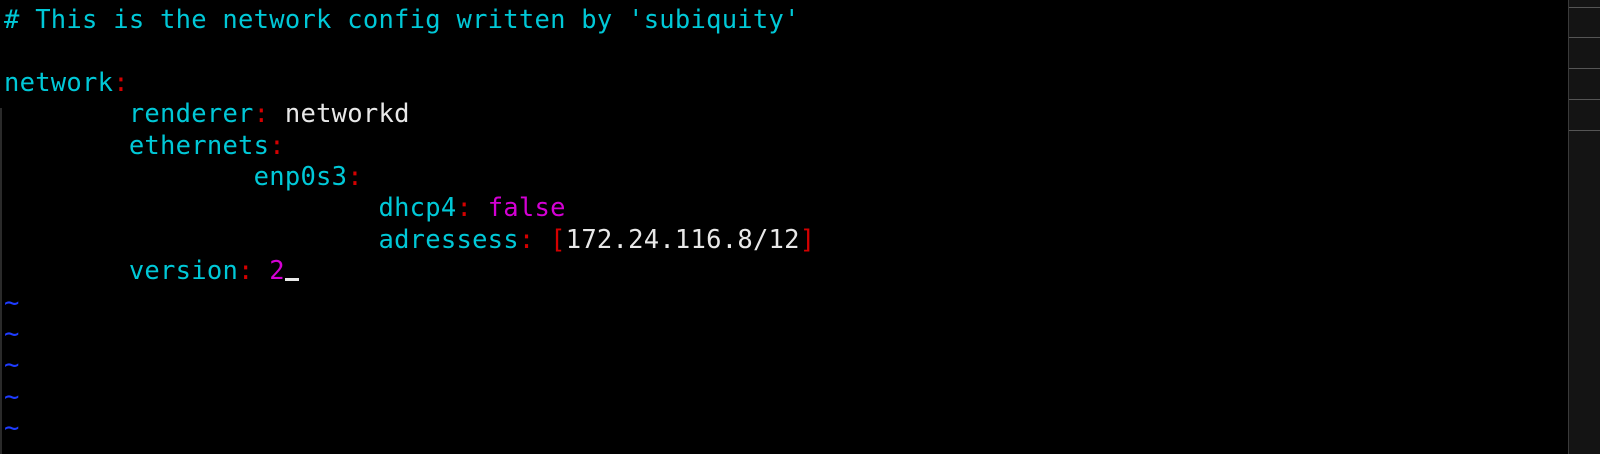  What do you see at coordinates (191, 114) in the screenshot?
I see `renderer-key: renderer` at bounding box center [191, 114].